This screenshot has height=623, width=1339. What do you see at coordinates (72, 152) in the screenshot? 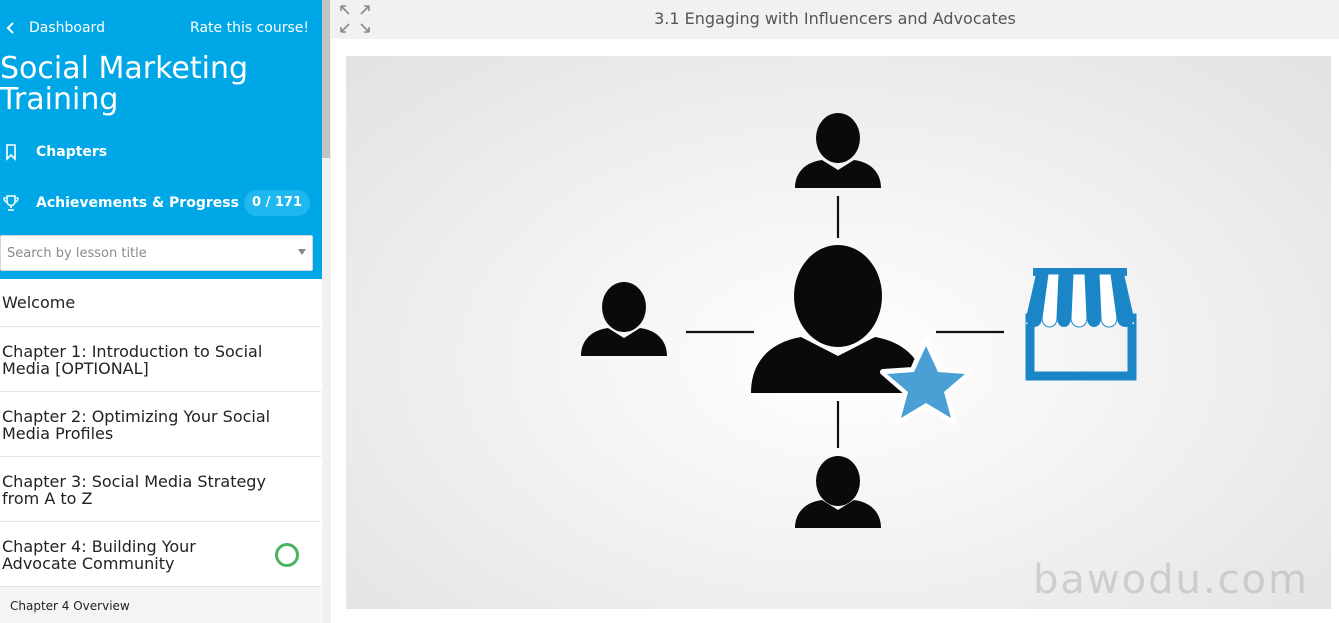
I see `chapters-label: Chapters` at bounding box center [72, 152].